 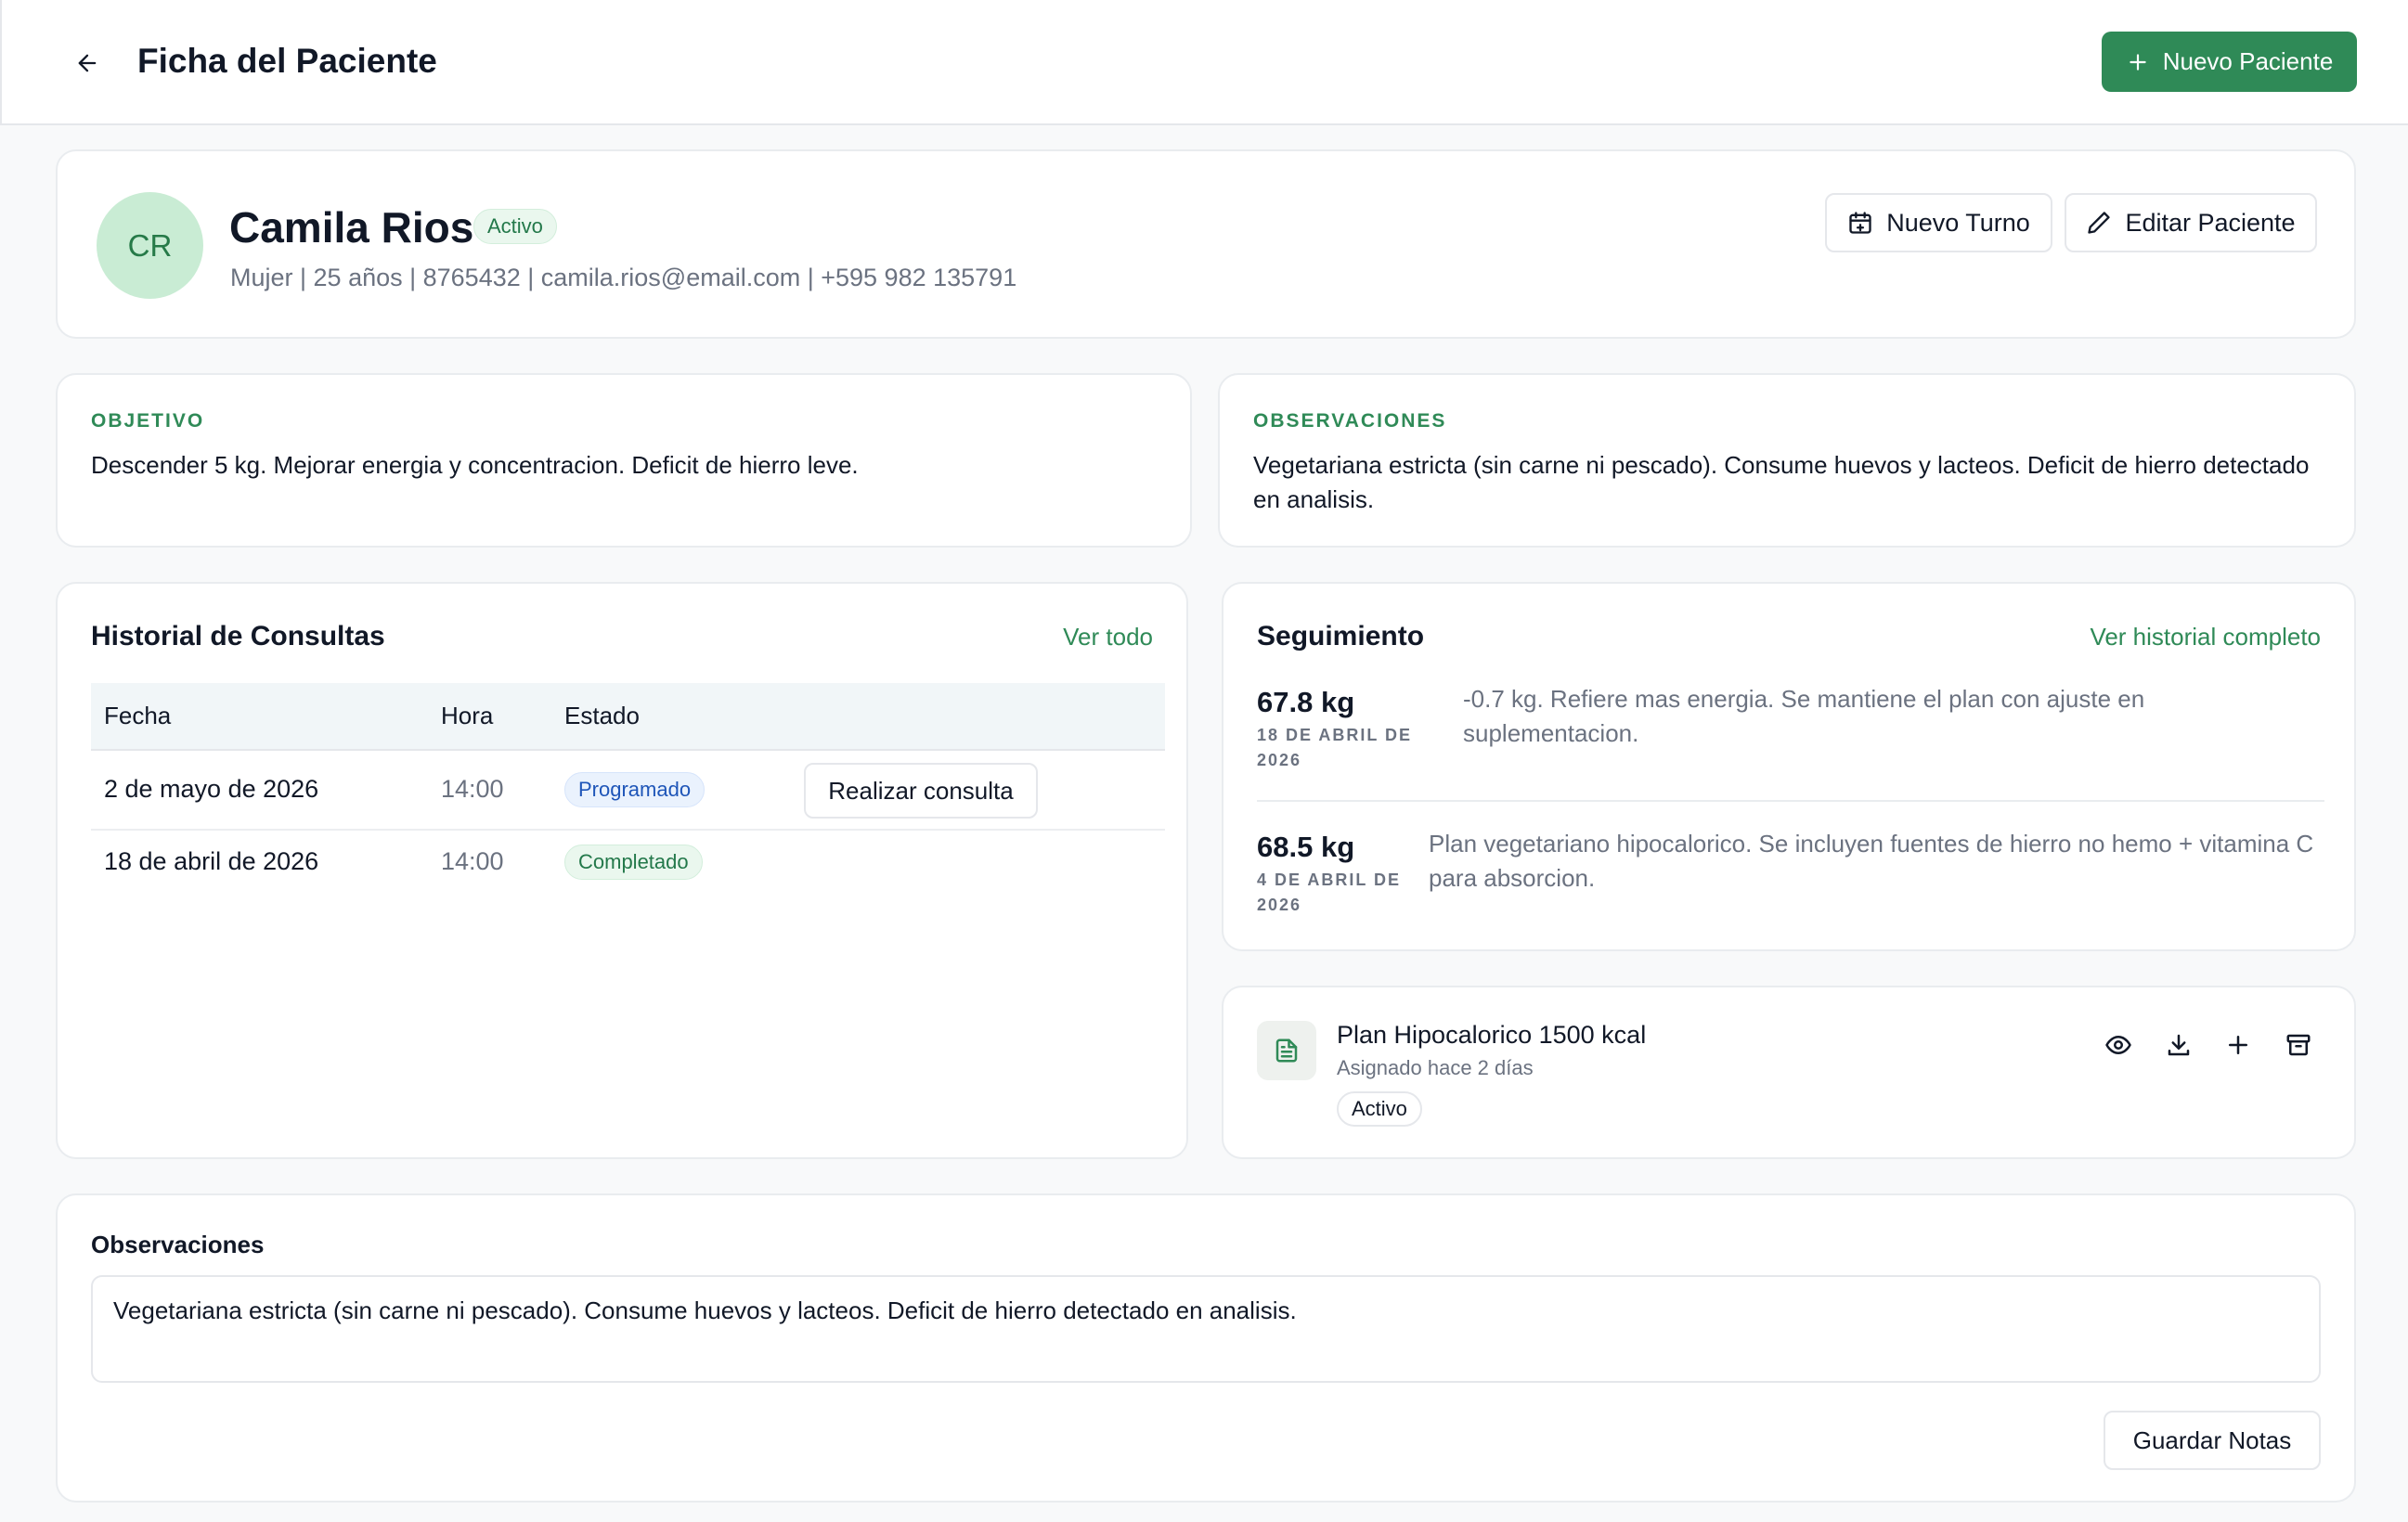 What do you see at coordinates (1380, 1109) in the screenshot?
I see `plan-status-badge: Activo` at bounding box center [1380, 1109].